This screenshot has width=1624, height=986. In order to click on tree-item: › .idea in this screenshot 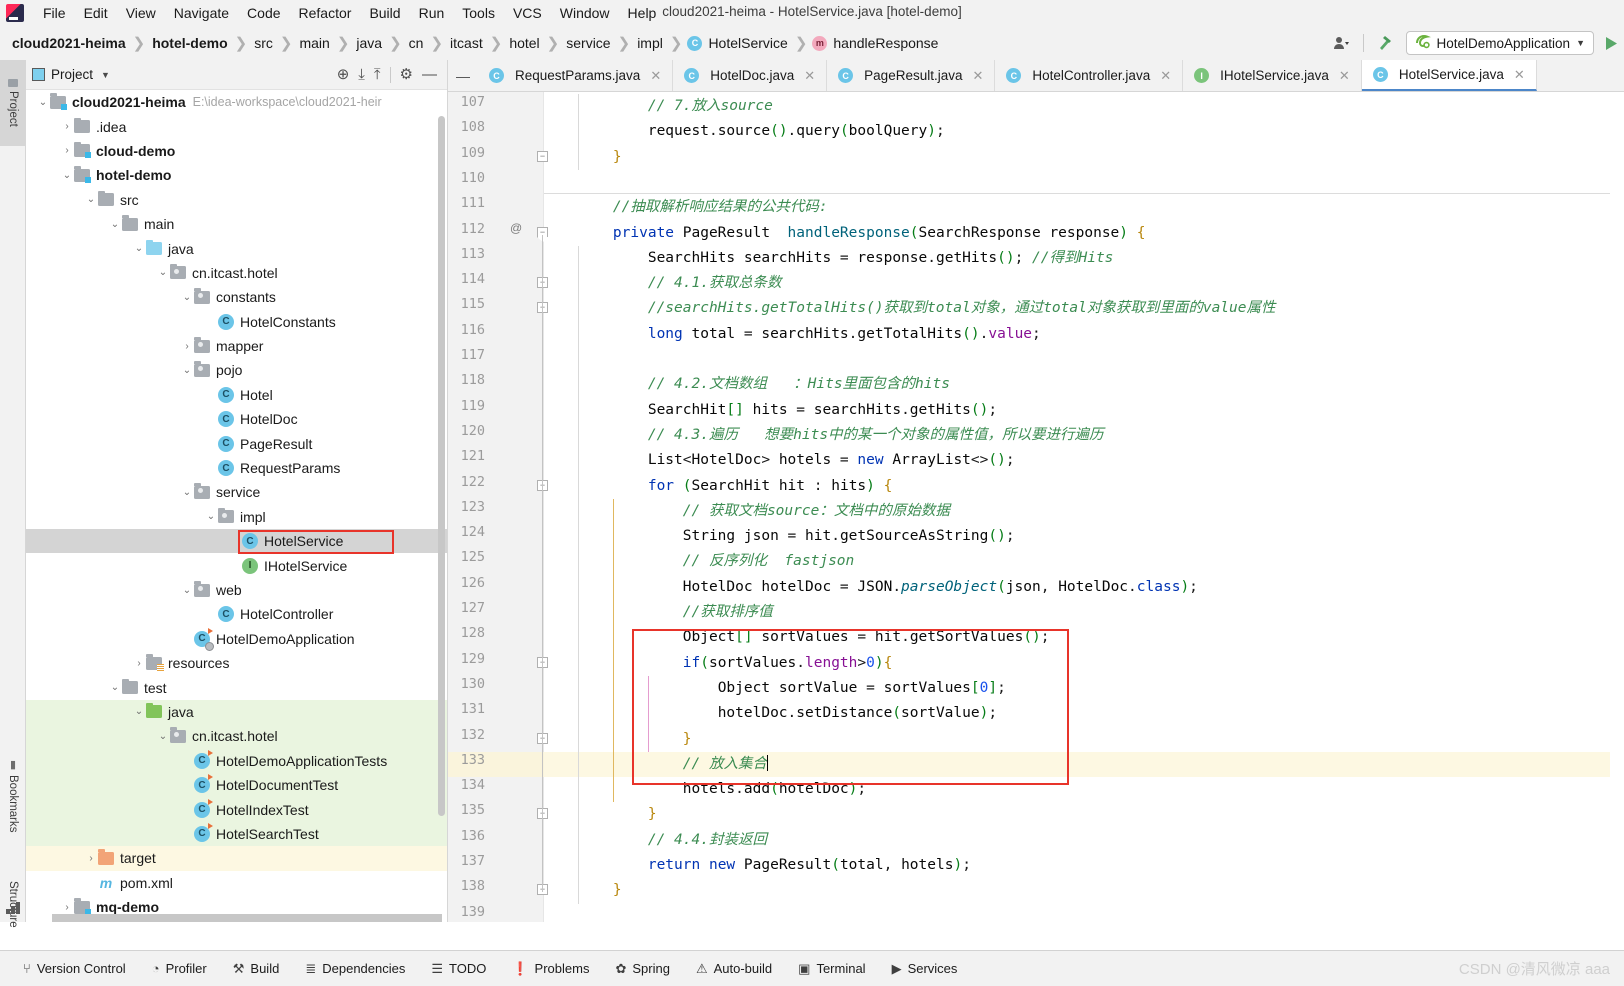, I will do `click(236, 126)`.